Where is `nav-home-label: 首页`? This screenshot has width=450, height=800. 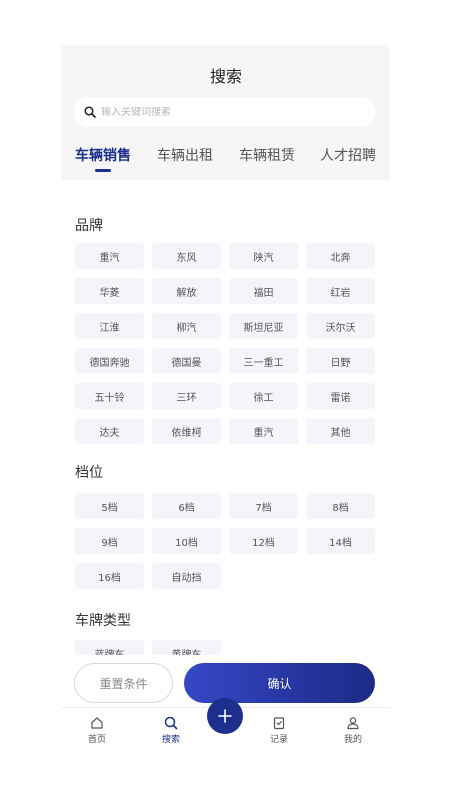
nav-home-label: 首页 is located at coordinates (96, 740).